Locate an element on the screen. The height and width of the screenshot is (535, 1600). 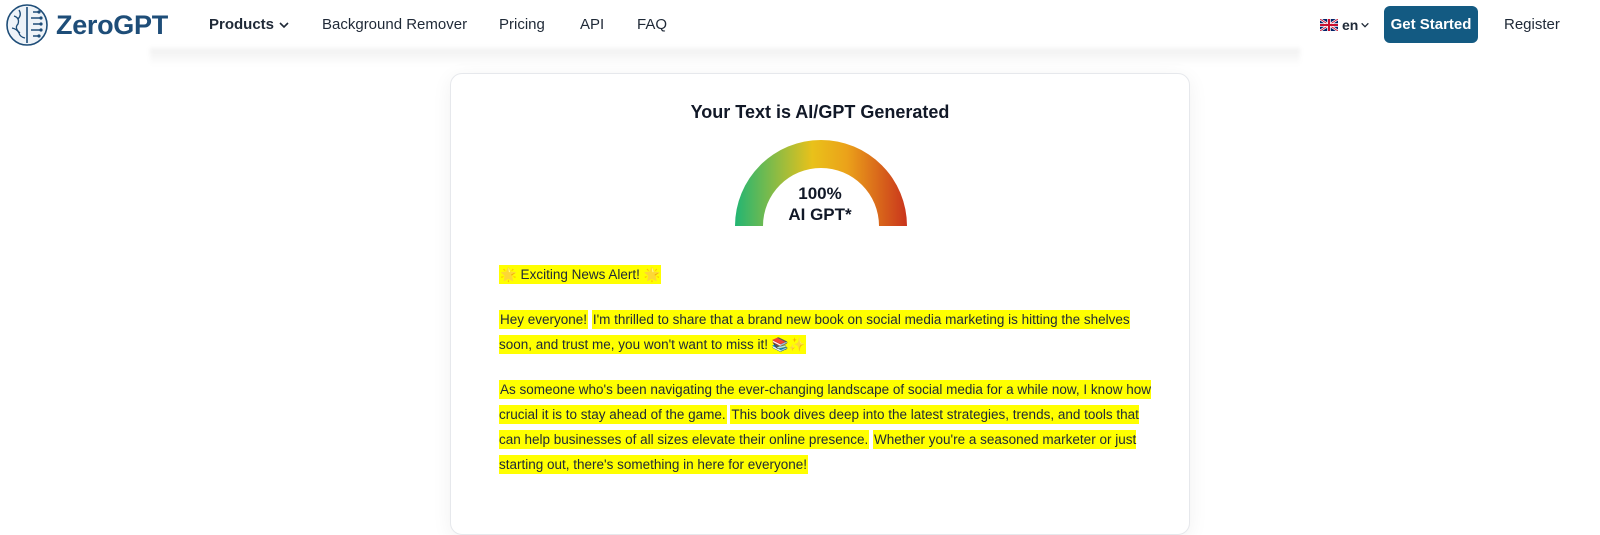
ai-score-value: 100% is located at coordinates (820, 193).